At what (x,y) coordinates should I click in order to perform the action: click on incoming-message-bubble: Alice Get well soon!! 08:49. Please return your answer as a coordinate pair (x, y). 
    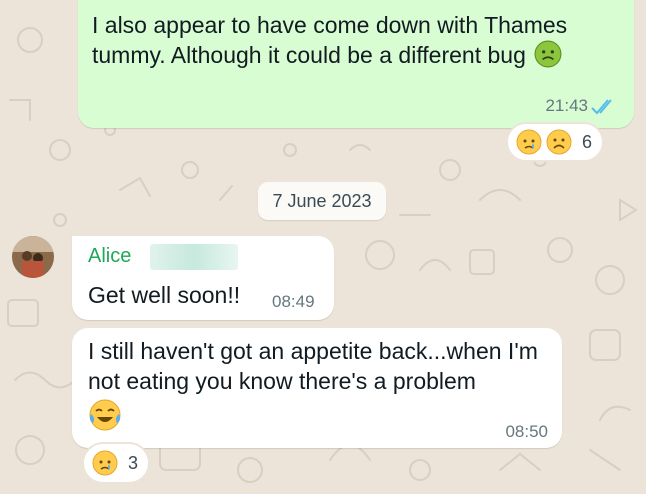
    Looking at the image, I should click on (203, 278).